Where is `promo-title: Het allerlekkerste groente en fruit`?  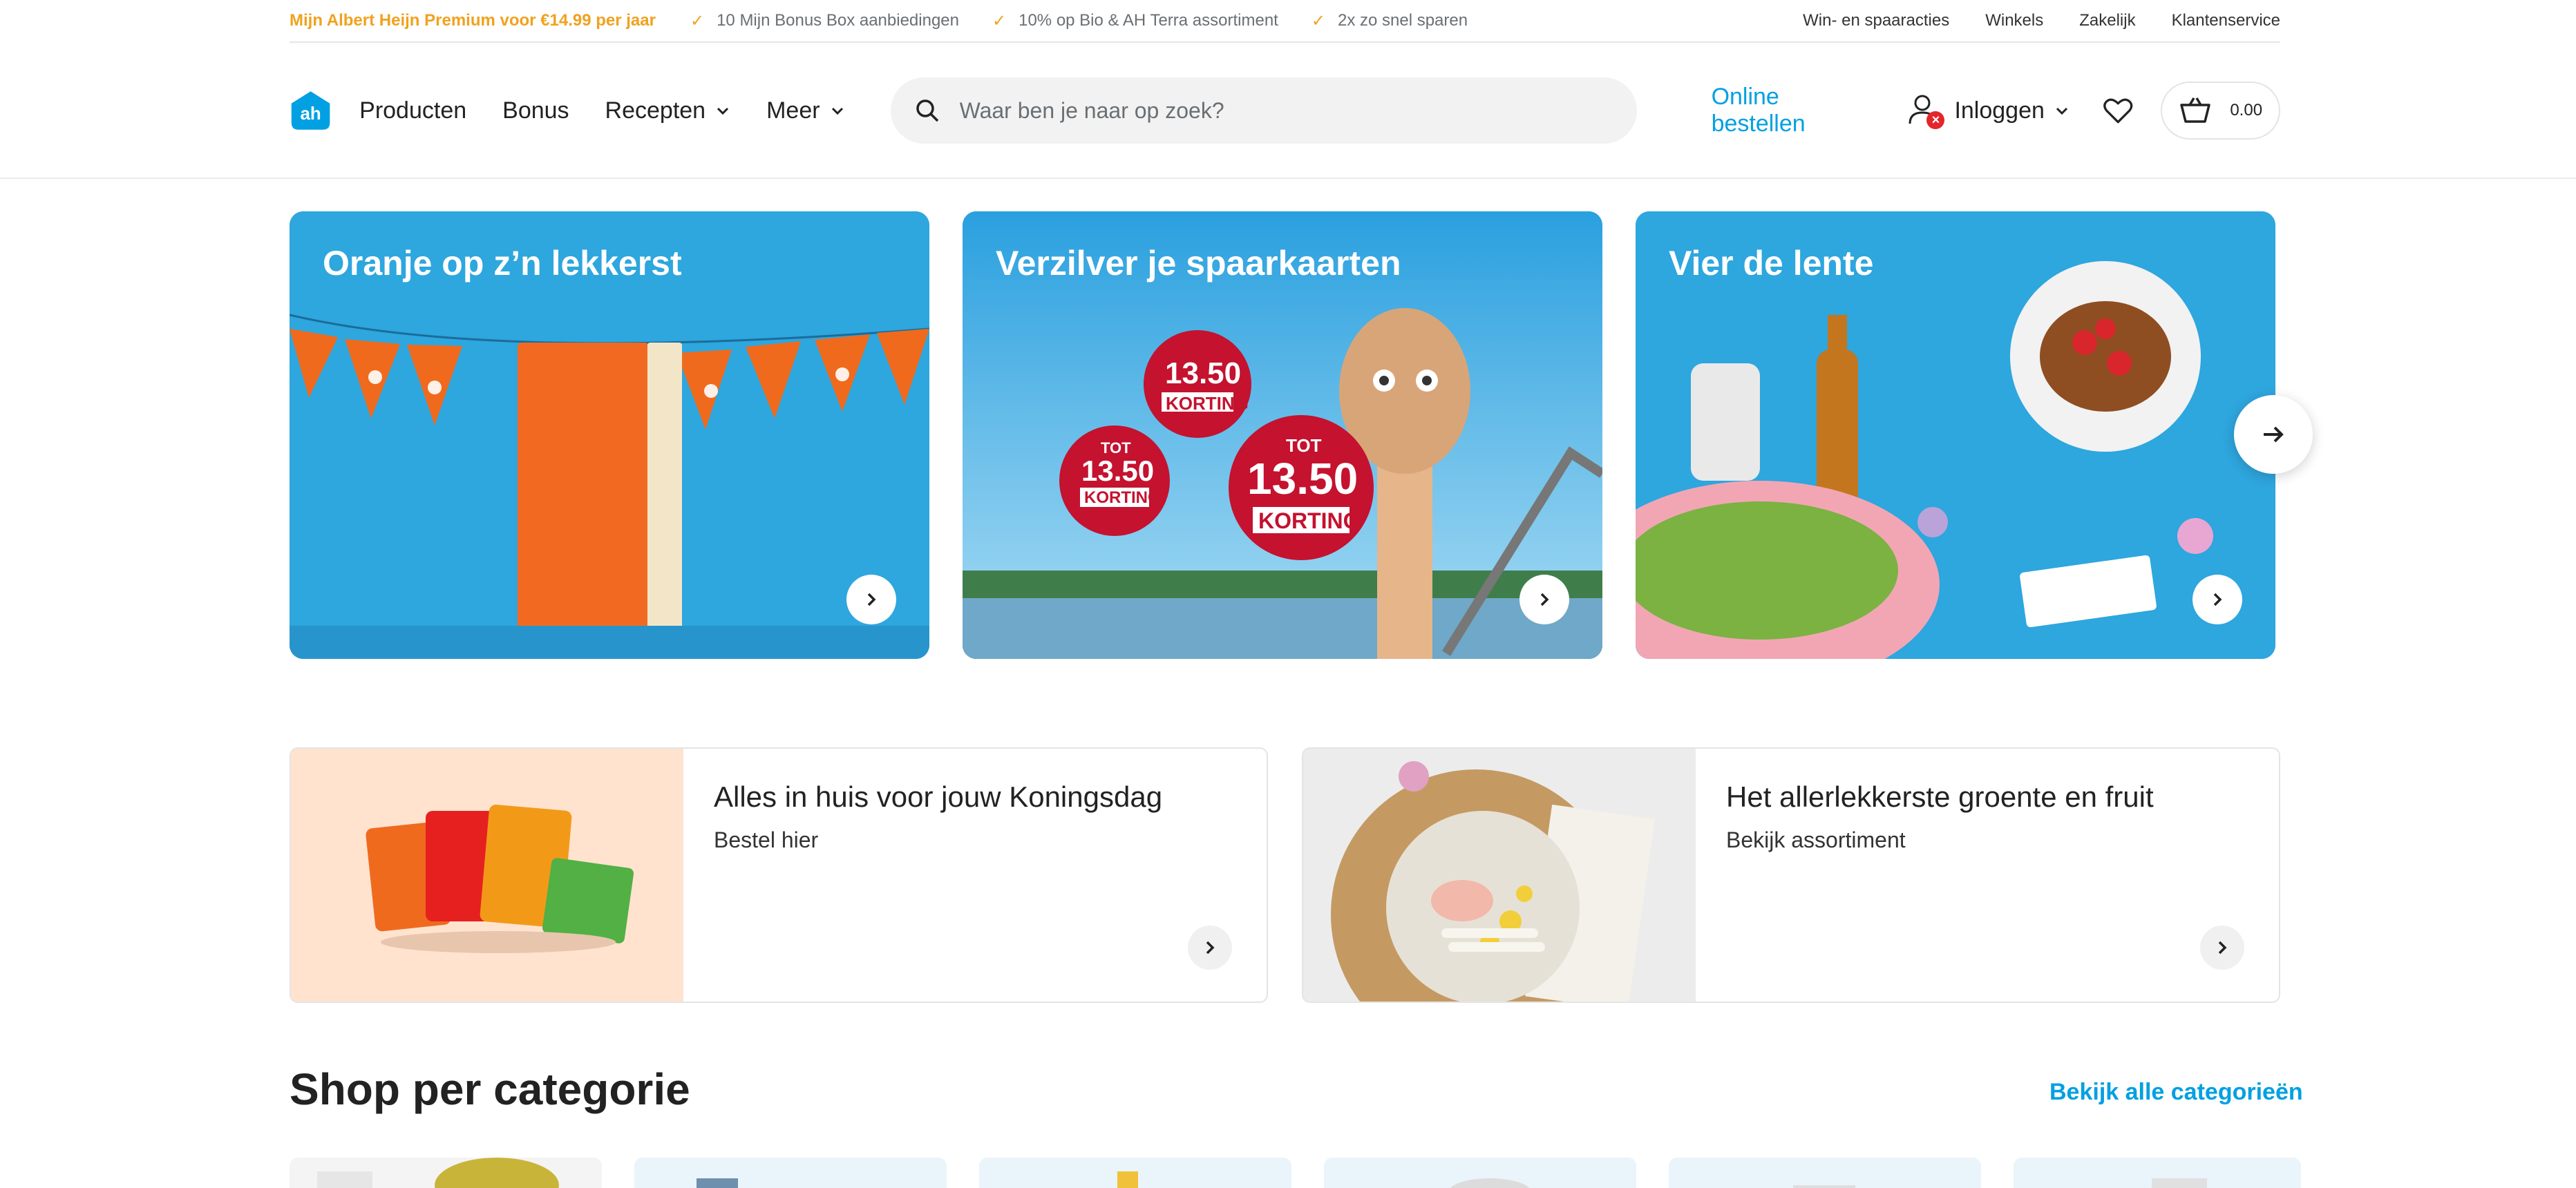 promo-title: Het allerlekkerste groente en fruit is located at coordinates (1940, 796).